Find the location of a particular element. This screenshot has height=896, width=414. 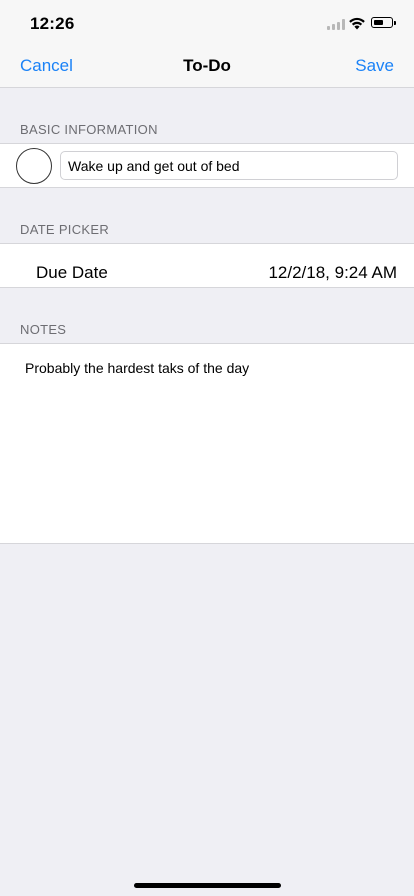

due-date-value: 12/2/18, 9:24 AM is located at coordinates (332, 273).